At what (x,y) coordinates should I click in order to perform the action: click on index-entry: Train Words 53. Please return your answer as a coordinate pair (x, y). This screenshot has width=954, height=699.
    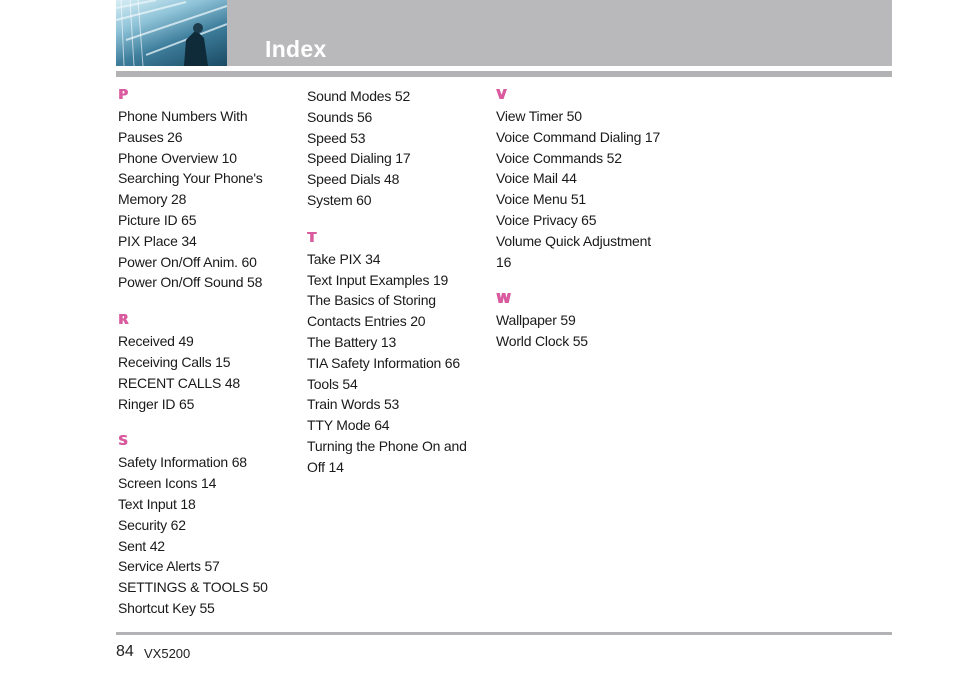
    Looking at the image, I should click on (353, 404).